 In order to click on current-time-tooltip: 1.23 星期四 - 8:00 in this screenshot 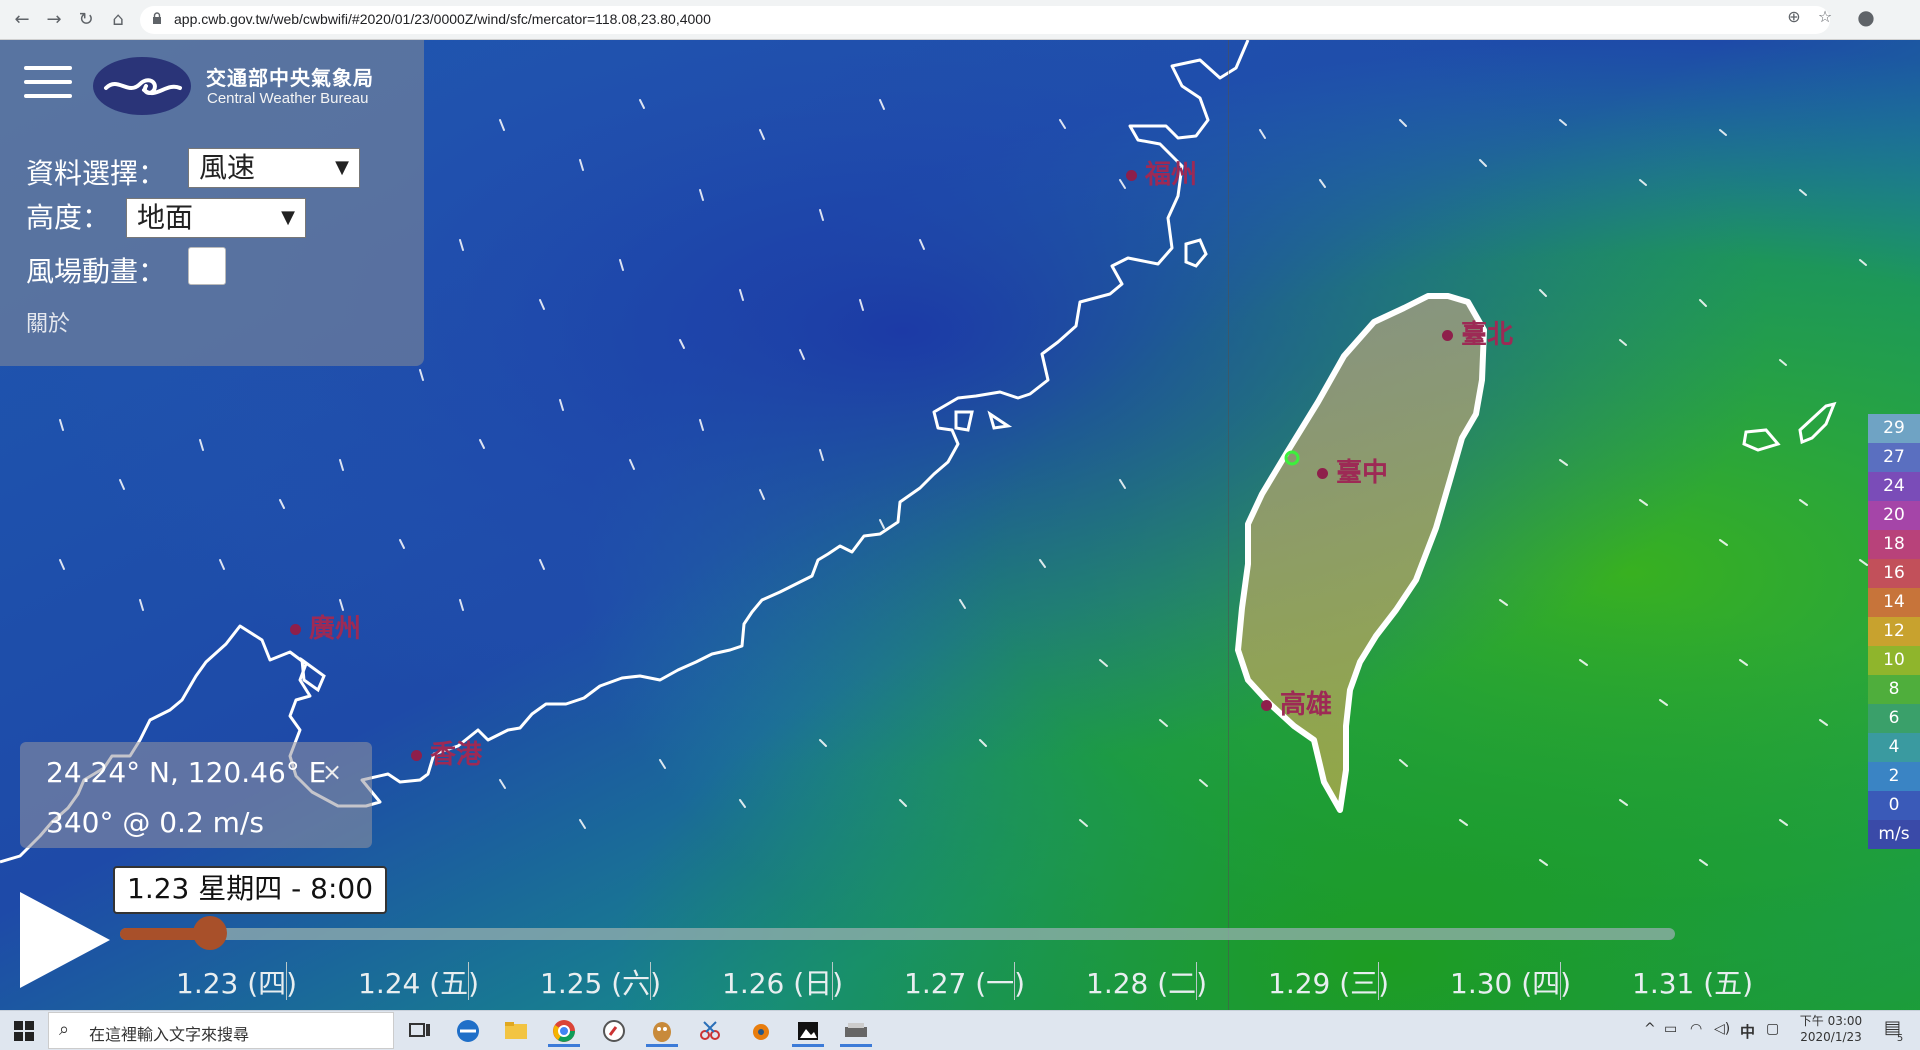, I will do `click(250, 890)`.